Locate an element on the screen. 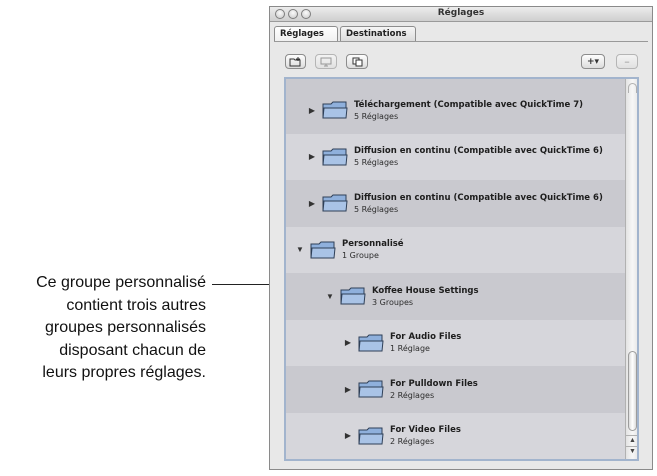 The height and width of the screenshot is (476, 657). list-item-title: Personnalisé is located at coordinates (373, 244).